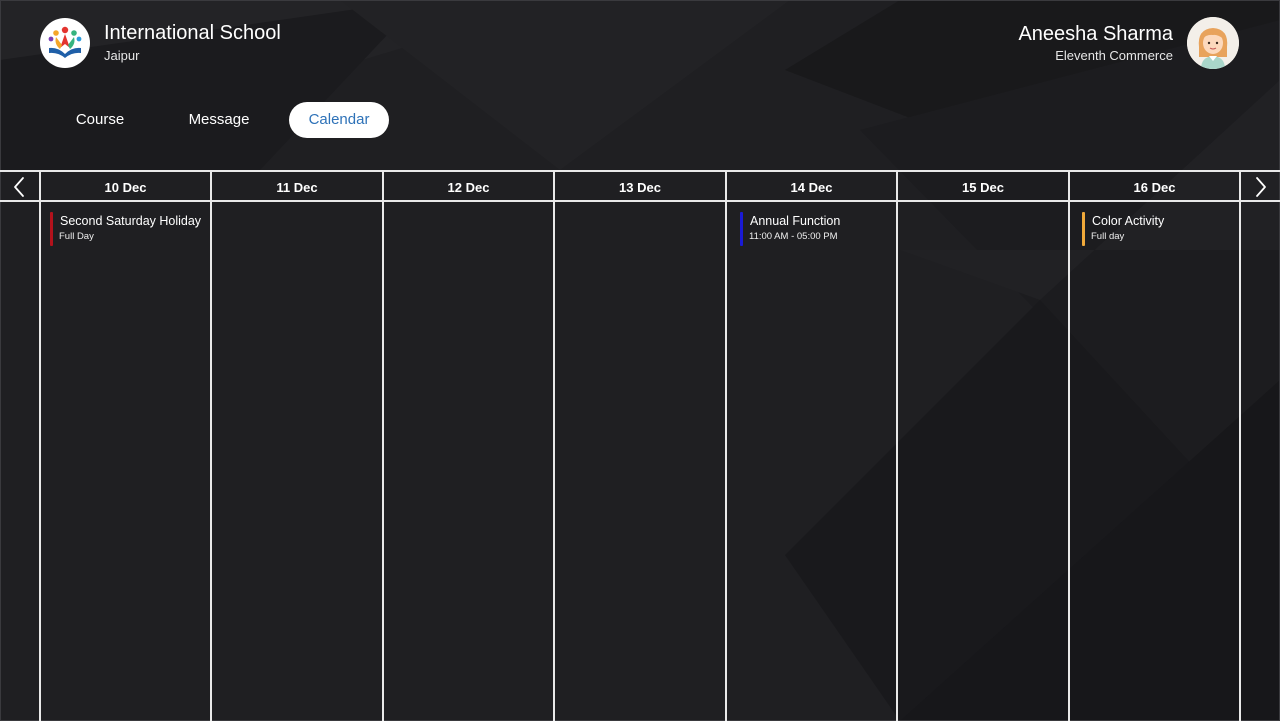 The height and width of the screenshot is (721, 1280). I want to click on chevron-right-icon, so click(1261, 187).